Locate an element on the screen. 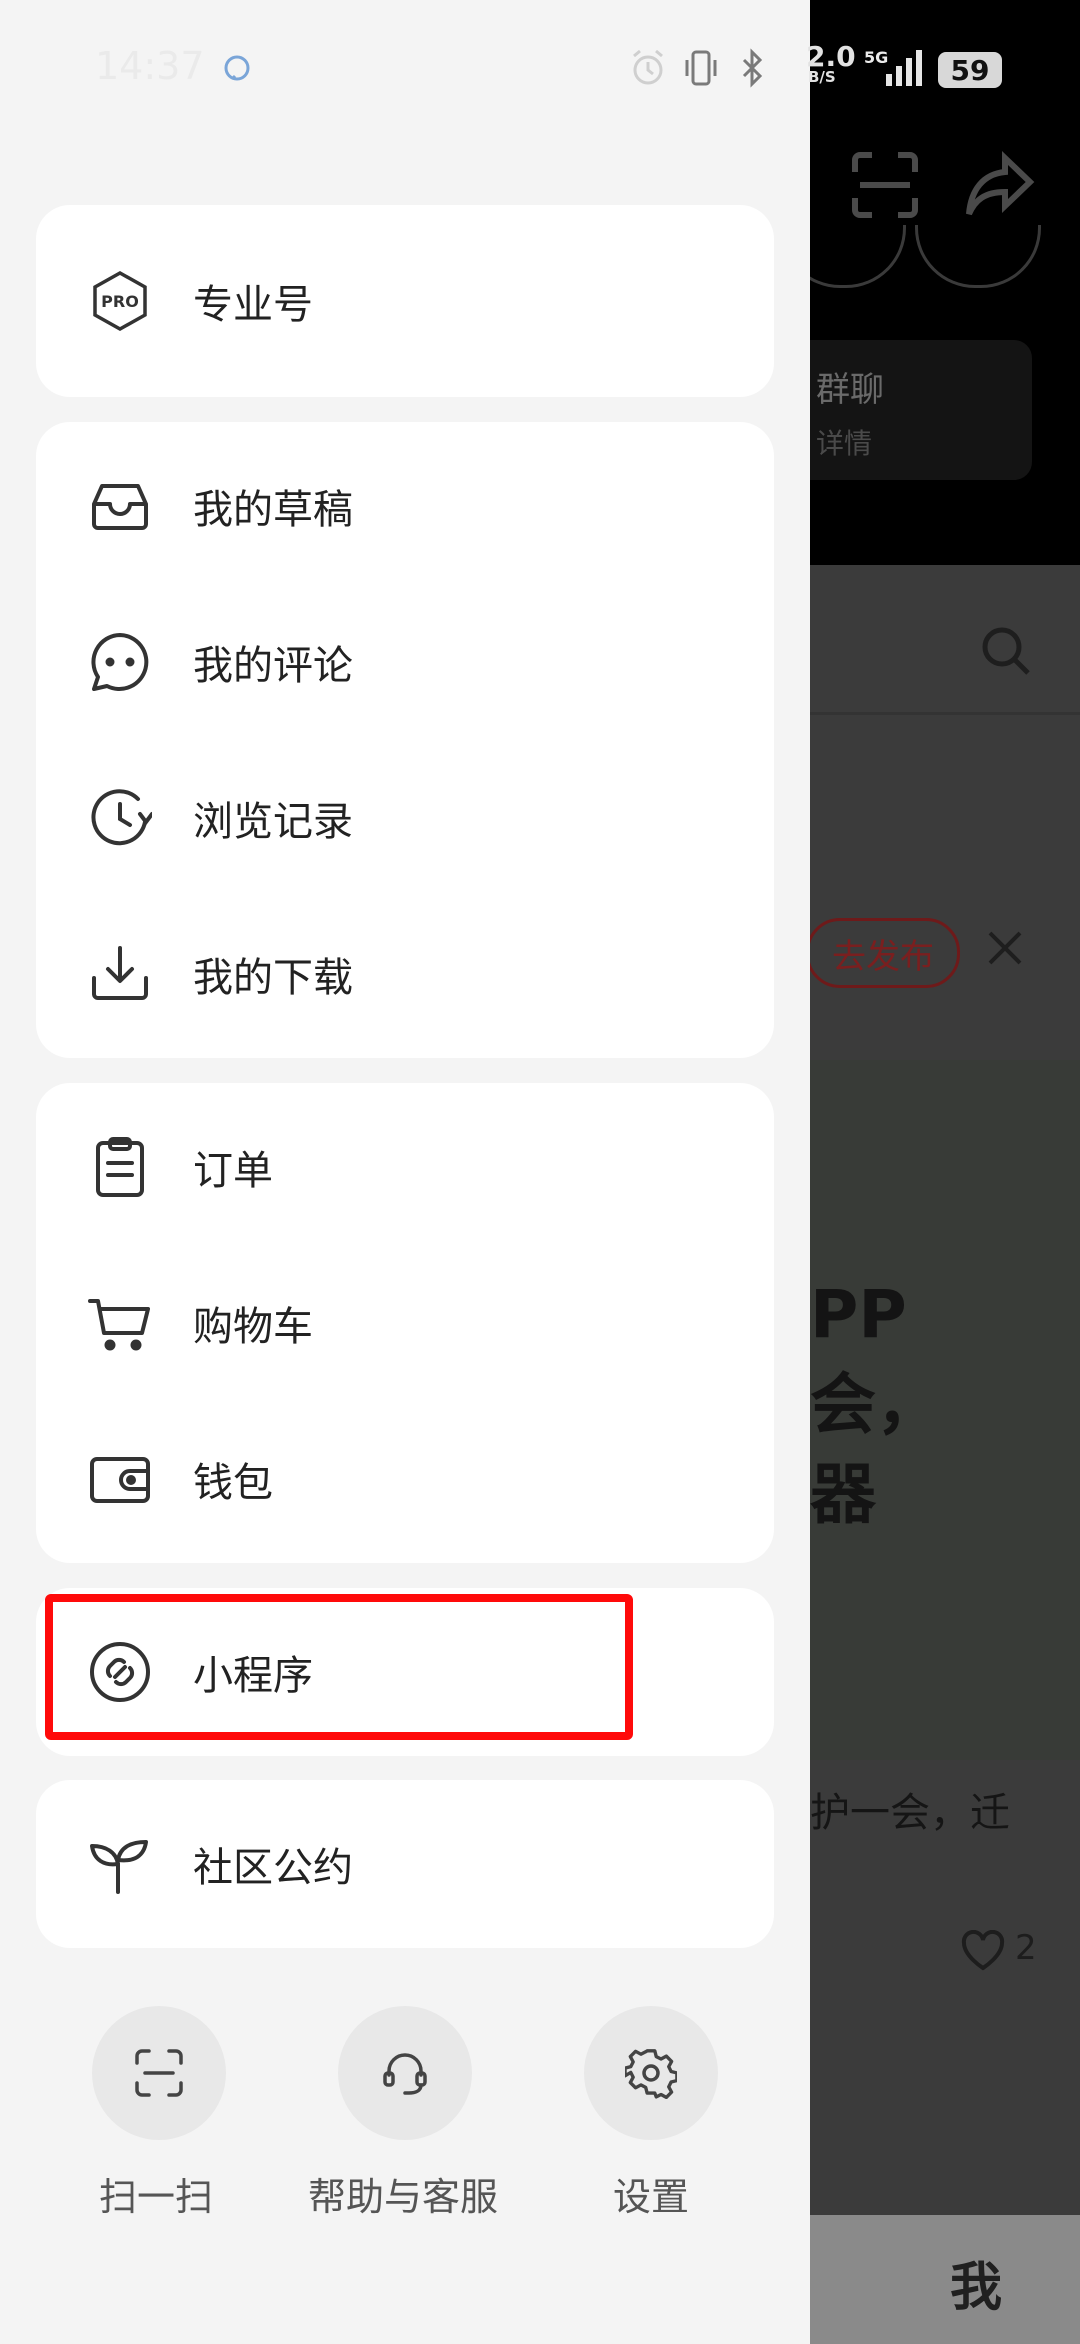  headline-line-3: 器 is located at coordinates (843, 1494).